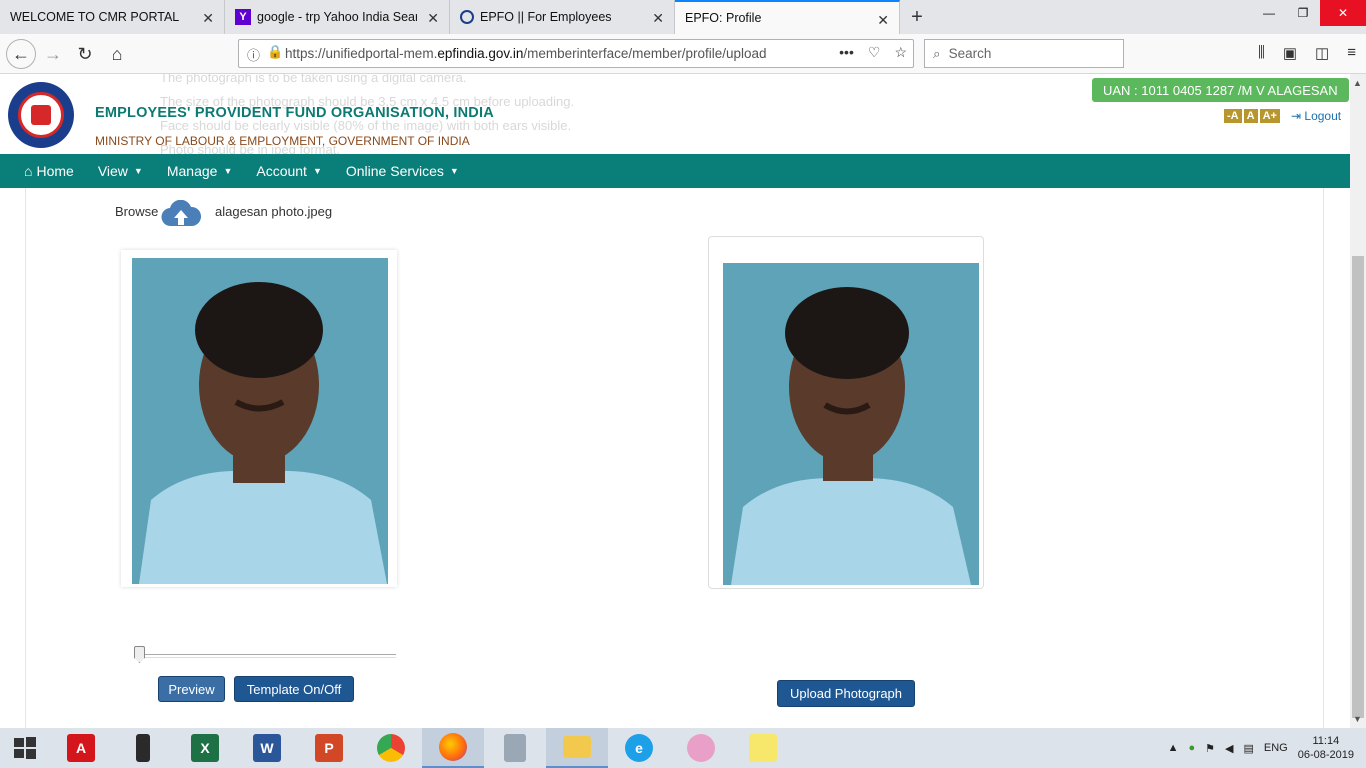 The width and height of the screenshot is (1366, 768). Describe the element at coordinates (577, 748) in the screenshot. I see `file-explorer-icon` at that location.